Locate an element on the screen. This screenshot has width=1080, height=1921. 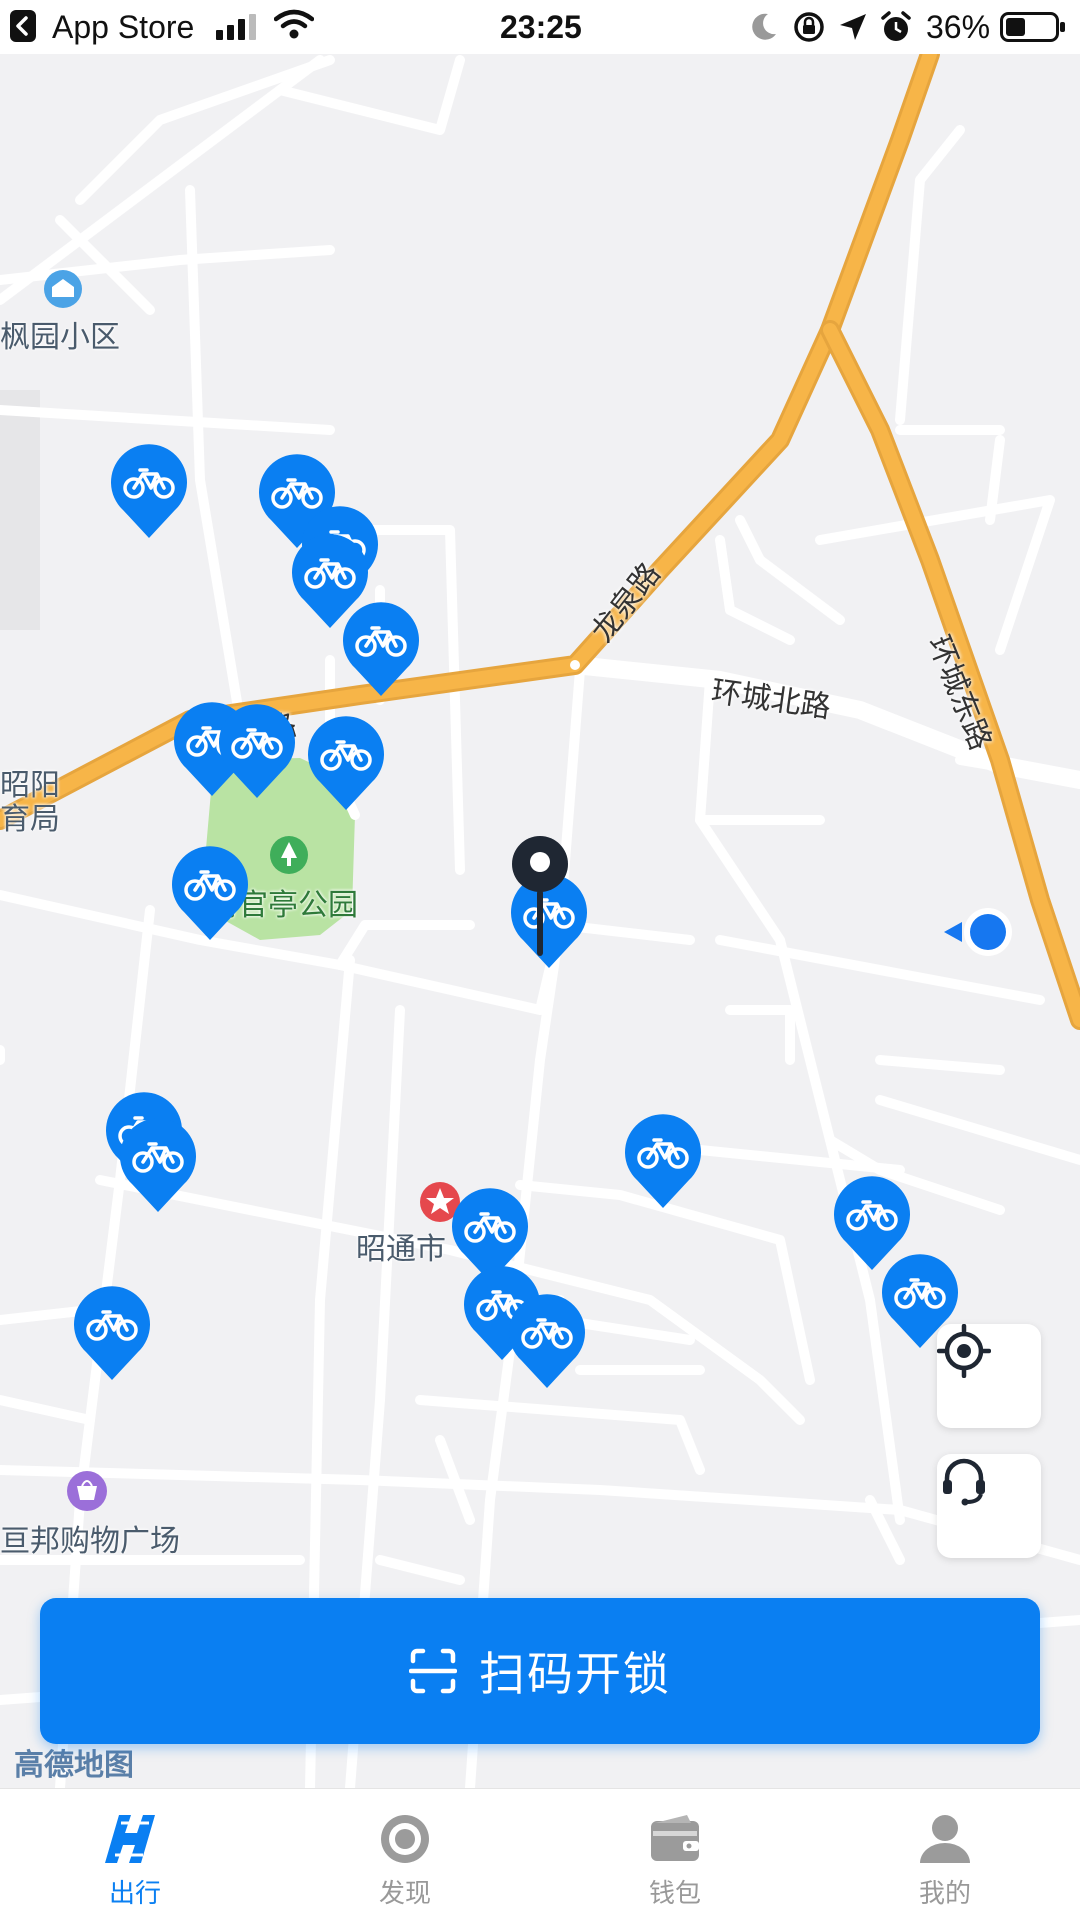
customer-service-button is located at coordinates (989, 1506).